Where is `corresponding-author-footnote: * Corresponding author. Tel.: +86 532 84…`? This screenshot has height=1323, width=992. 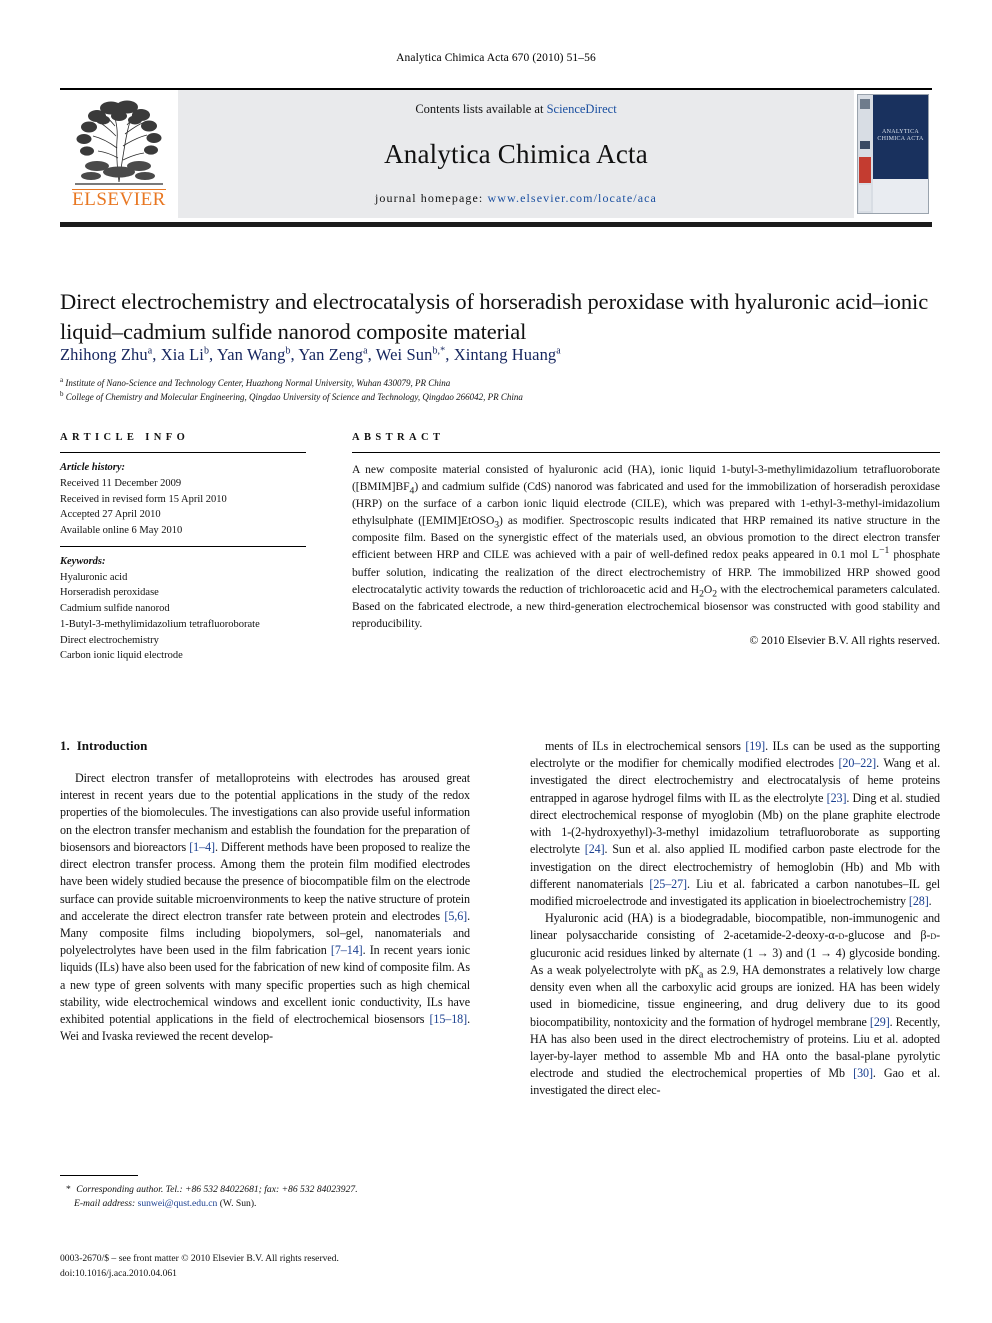
corresponding-author-footnote: * Corresponding author. Tel.: +86 532 84… is located at coordinates (265, 1193).